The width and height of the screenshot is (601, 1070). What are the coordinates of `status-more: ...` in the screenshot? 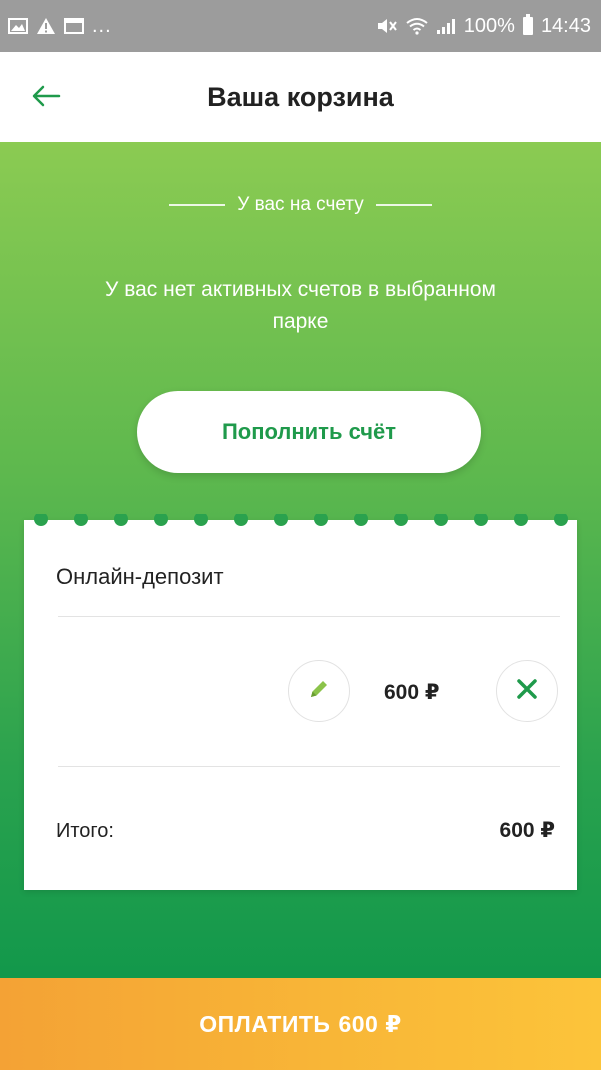 It's located at (102, 25).